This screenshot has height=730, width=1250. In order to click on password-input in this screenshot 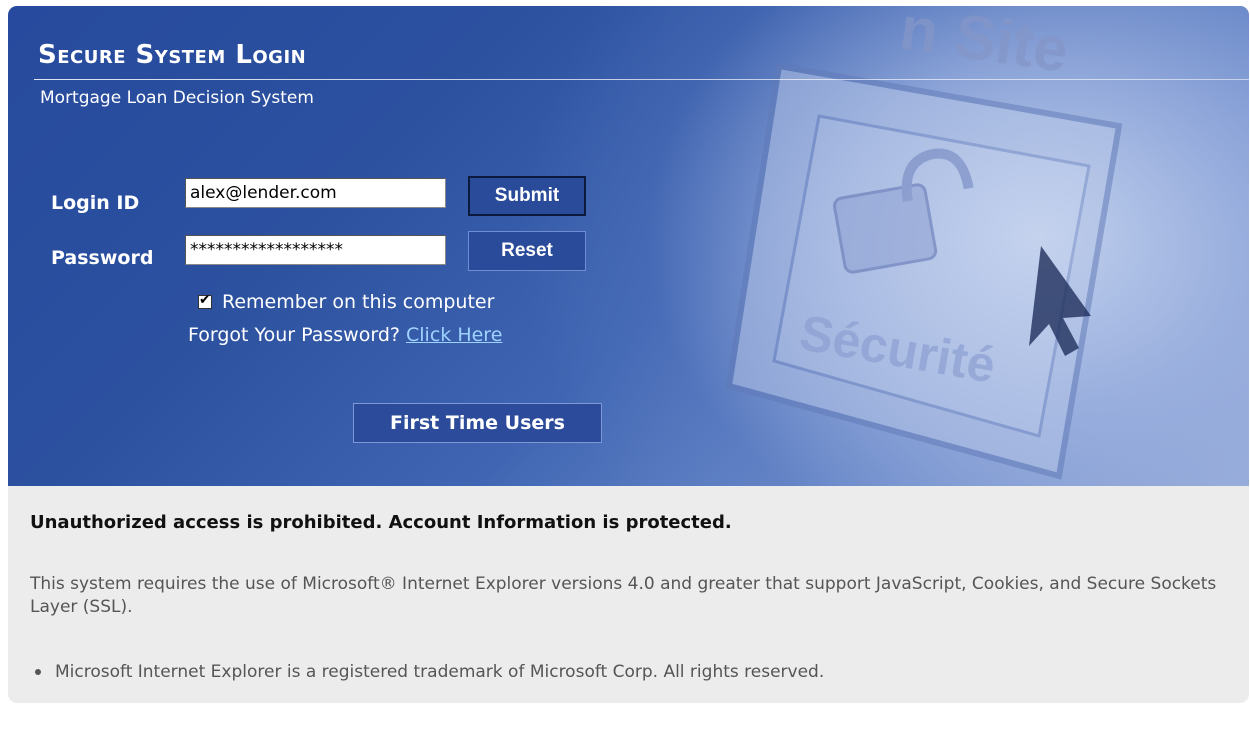, I will do `click(315, 250)`.